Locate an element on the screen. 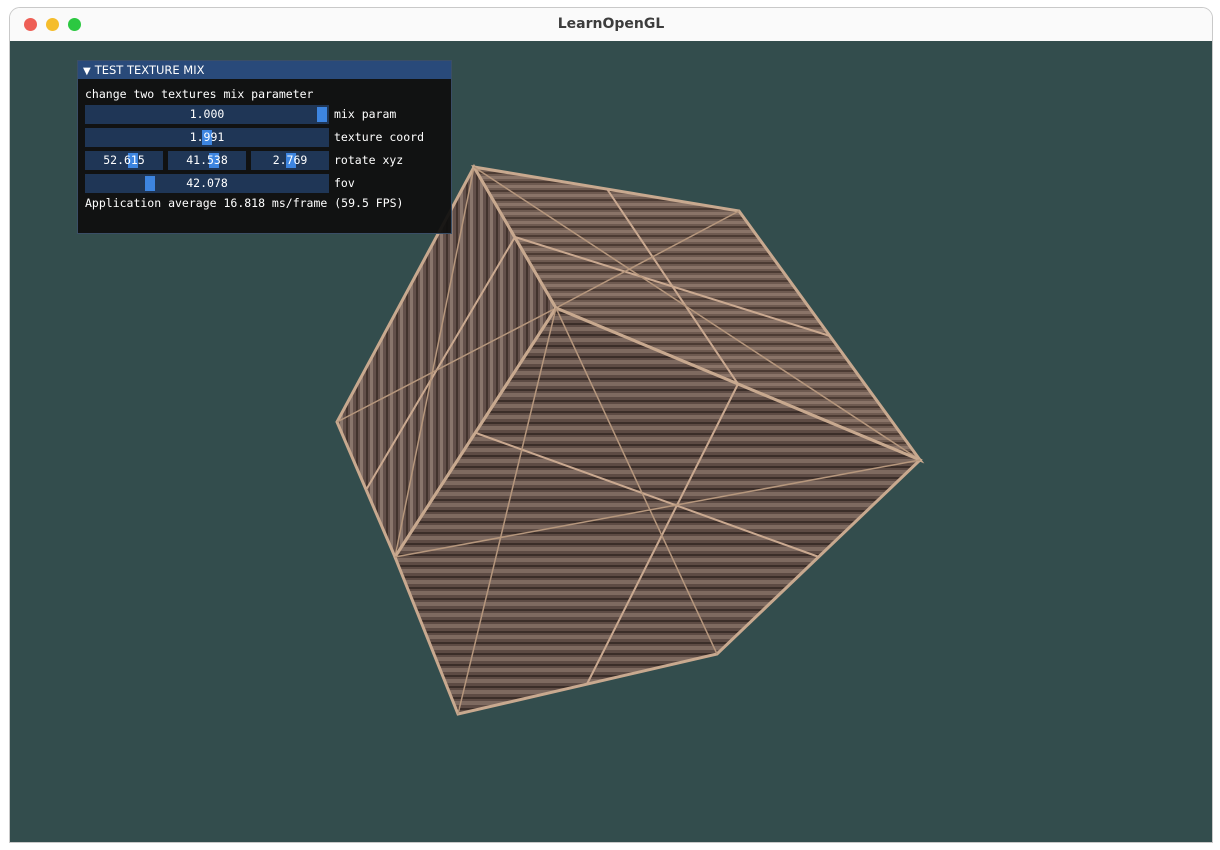  mix-param-row: 1.000 mix param is located at coordinates (265, 114).